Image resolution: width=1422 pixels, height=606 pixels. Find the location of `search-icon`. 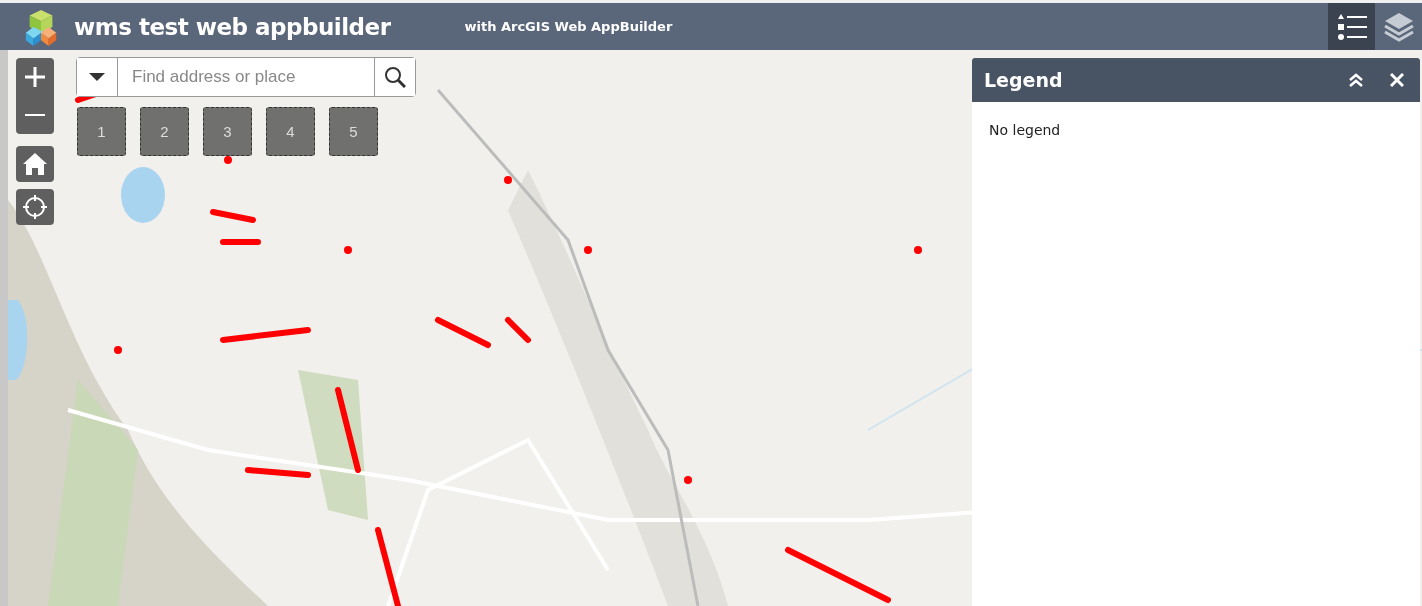

search-icon is located at coordinates (395, 77).